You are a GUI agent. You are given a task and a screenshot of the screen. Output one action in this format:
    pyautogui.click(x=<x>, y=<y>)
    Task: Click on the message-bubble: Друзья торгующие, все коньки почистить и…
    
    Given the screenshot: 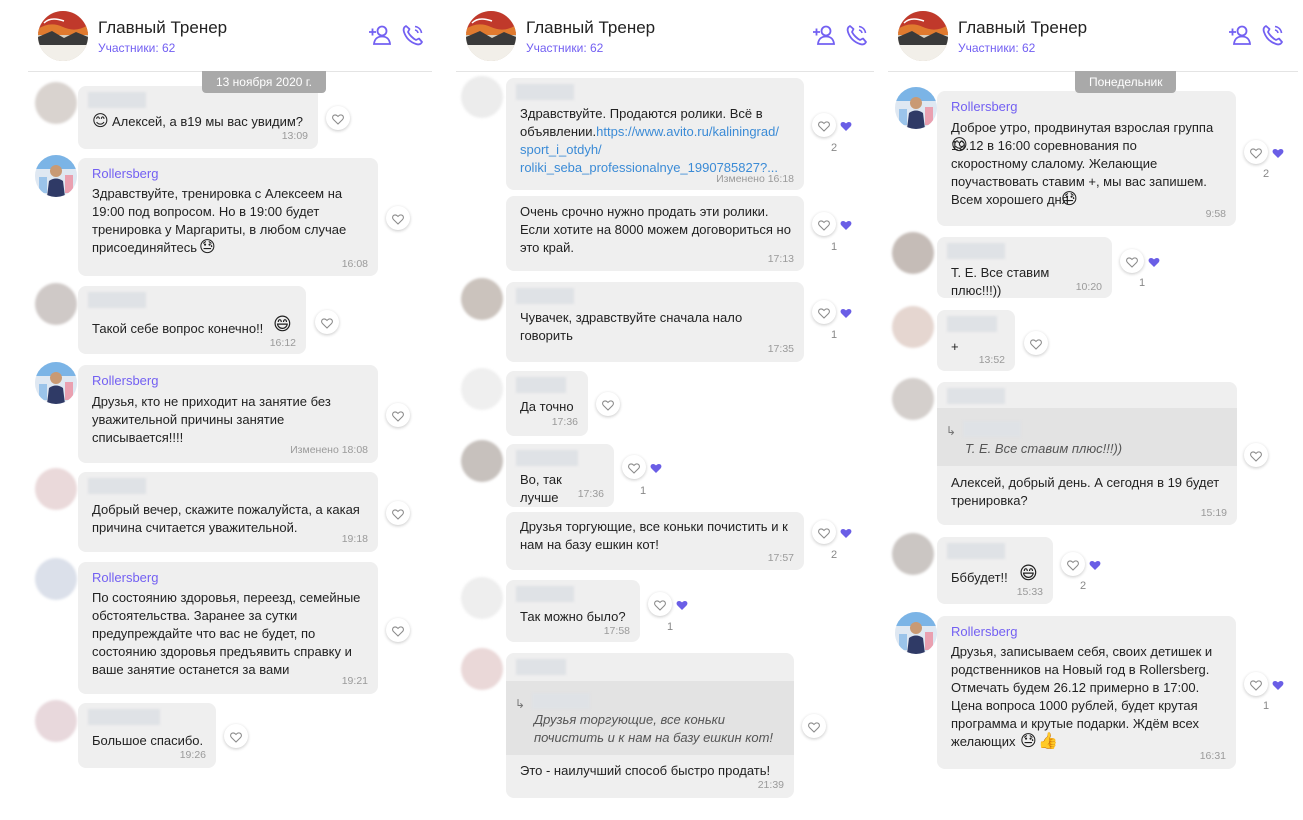 What is the action you would take?
    pyautogui.click(x=655, y=541)
    